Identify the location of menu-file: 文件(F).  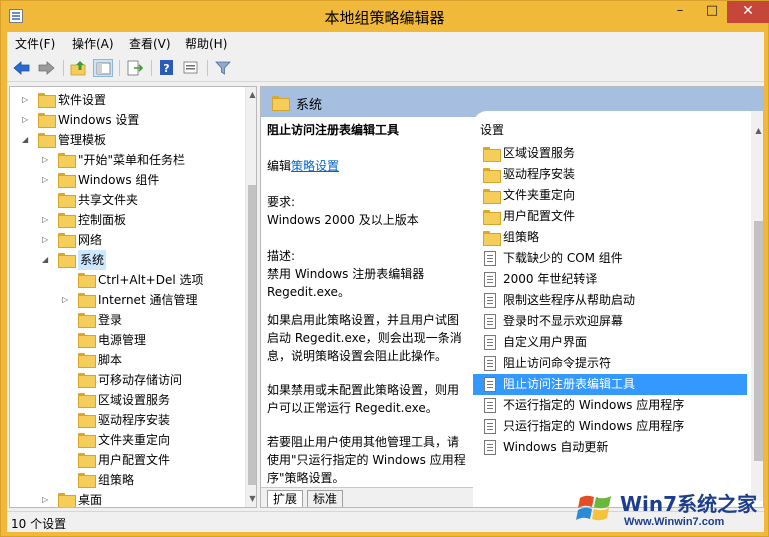
(35, 43).